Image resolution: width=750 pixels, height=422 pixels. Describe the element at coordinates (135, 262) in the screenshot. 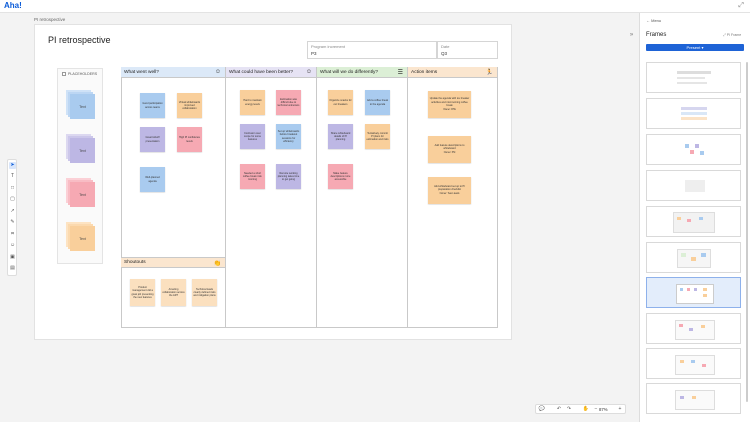

I see `column-title: Shoutouts` at that location.